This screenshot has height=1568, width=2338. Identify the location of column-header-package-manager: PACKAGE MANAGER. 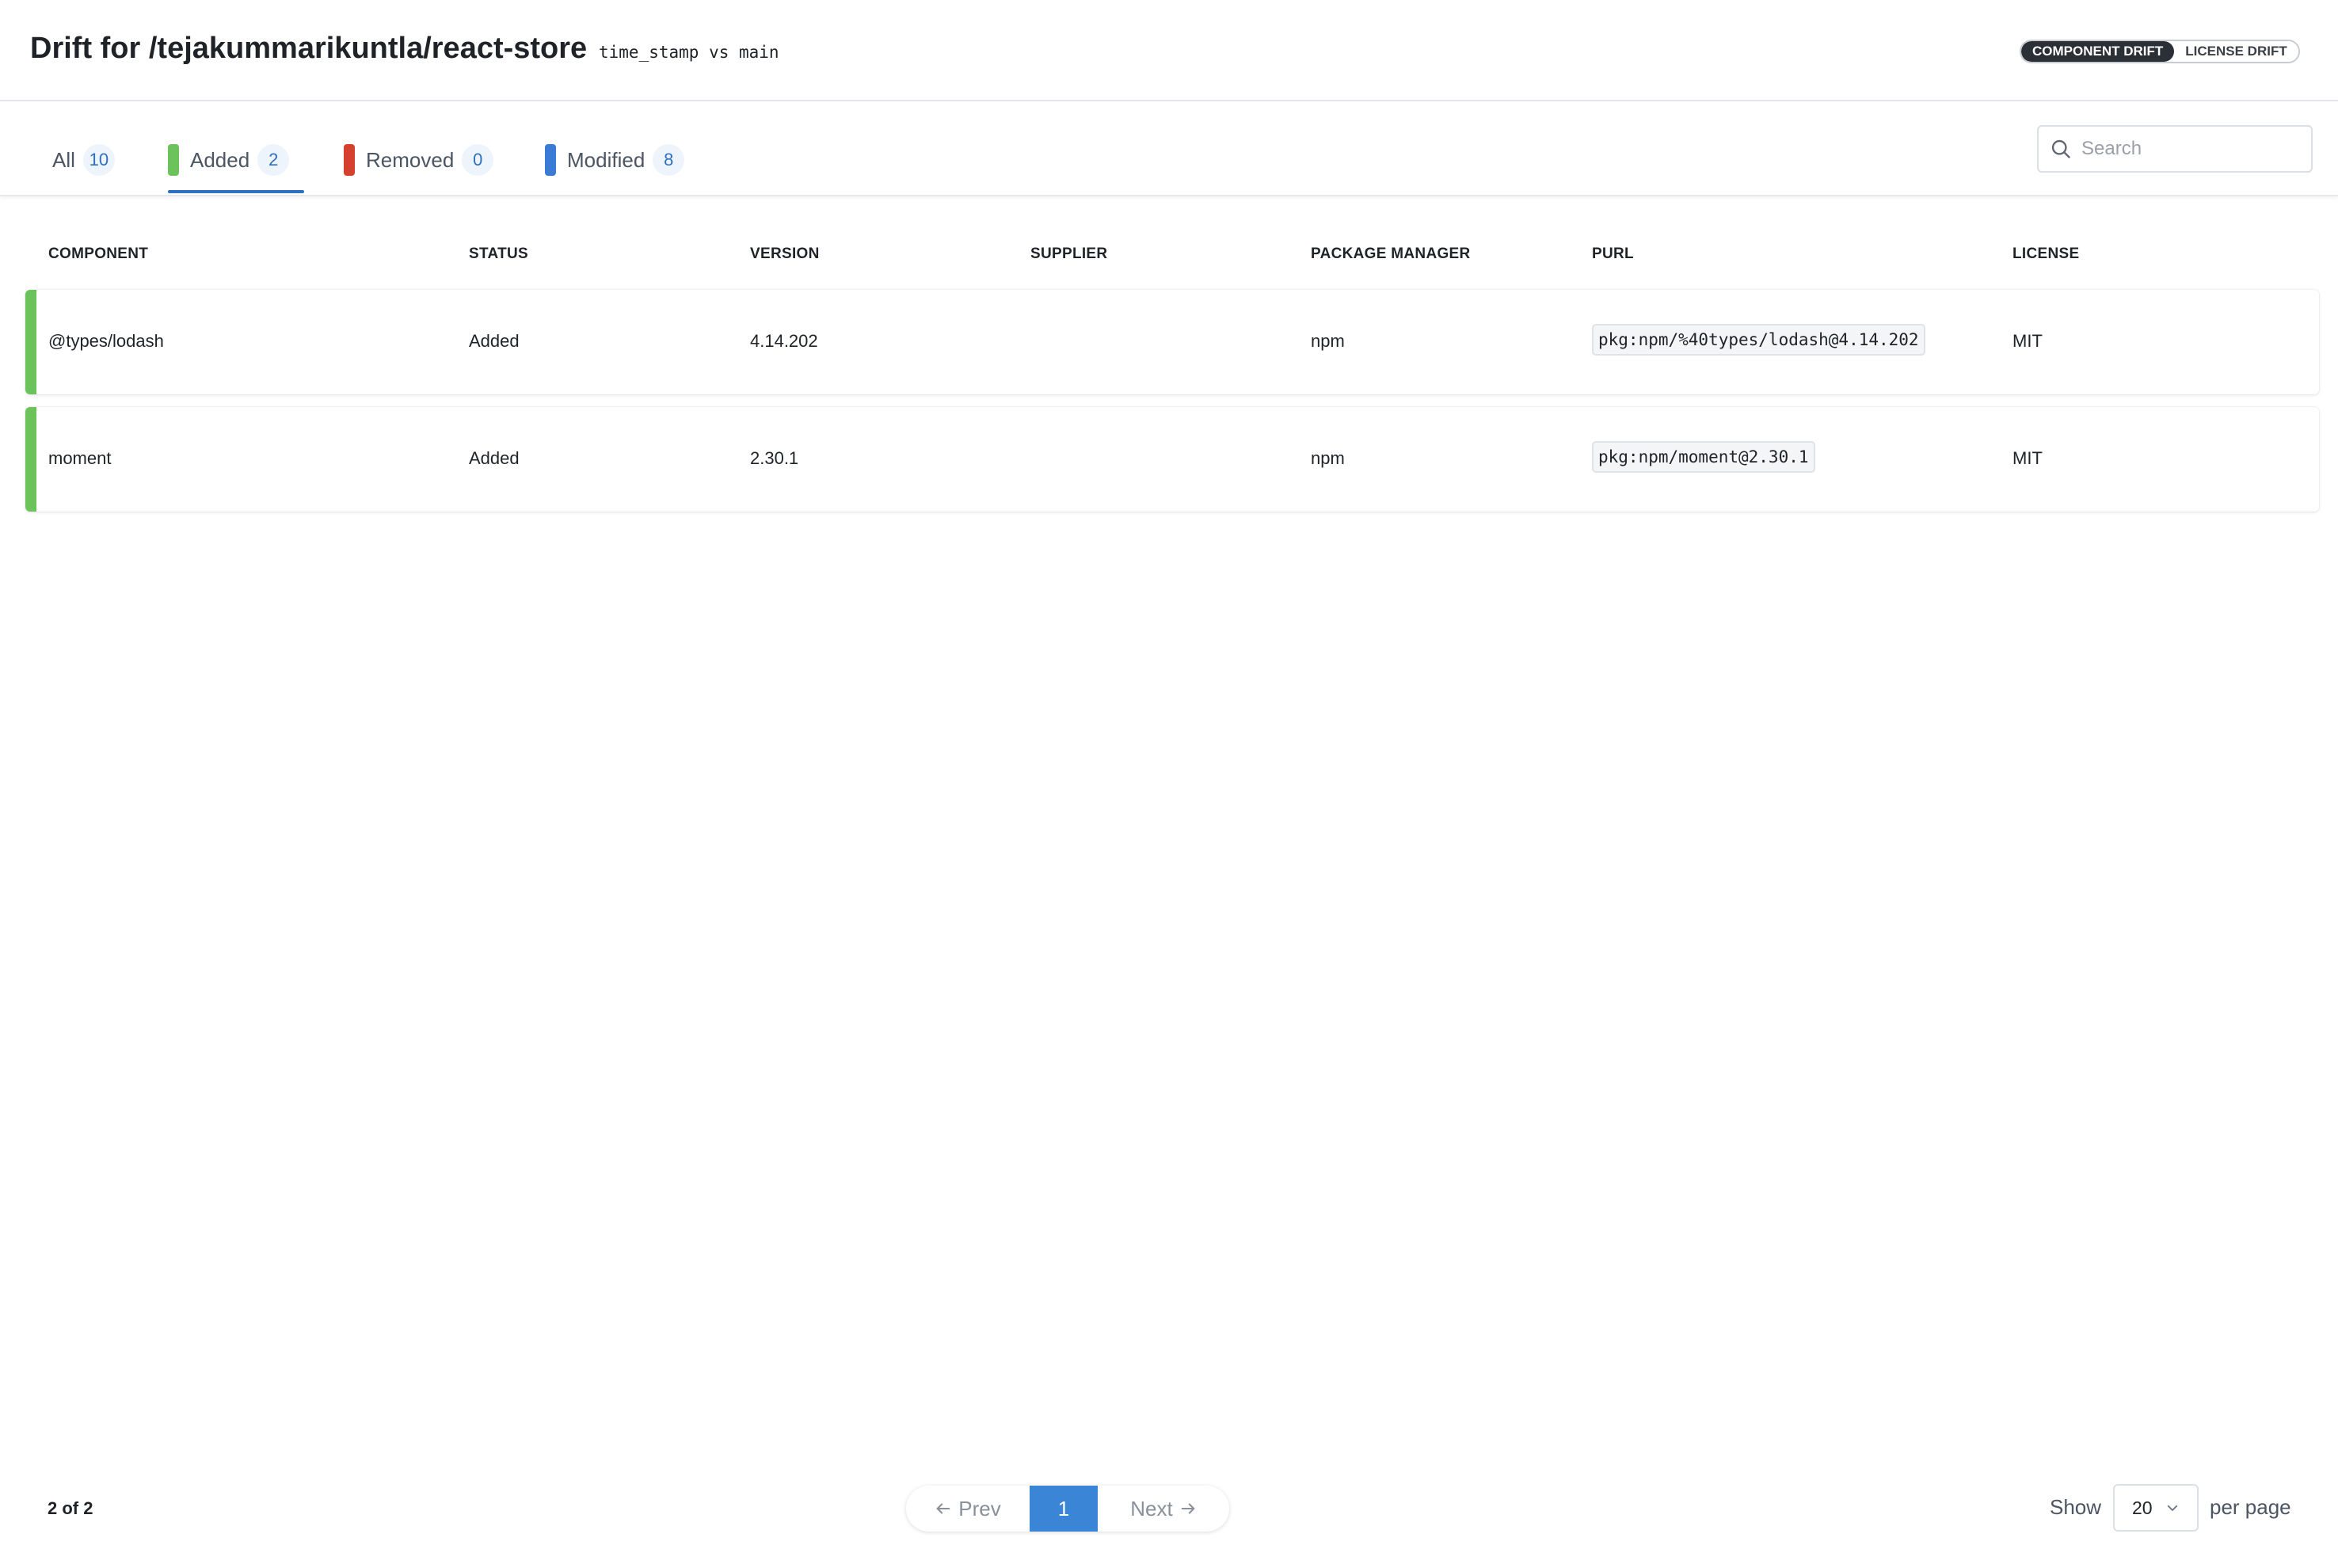
(1391, 254).